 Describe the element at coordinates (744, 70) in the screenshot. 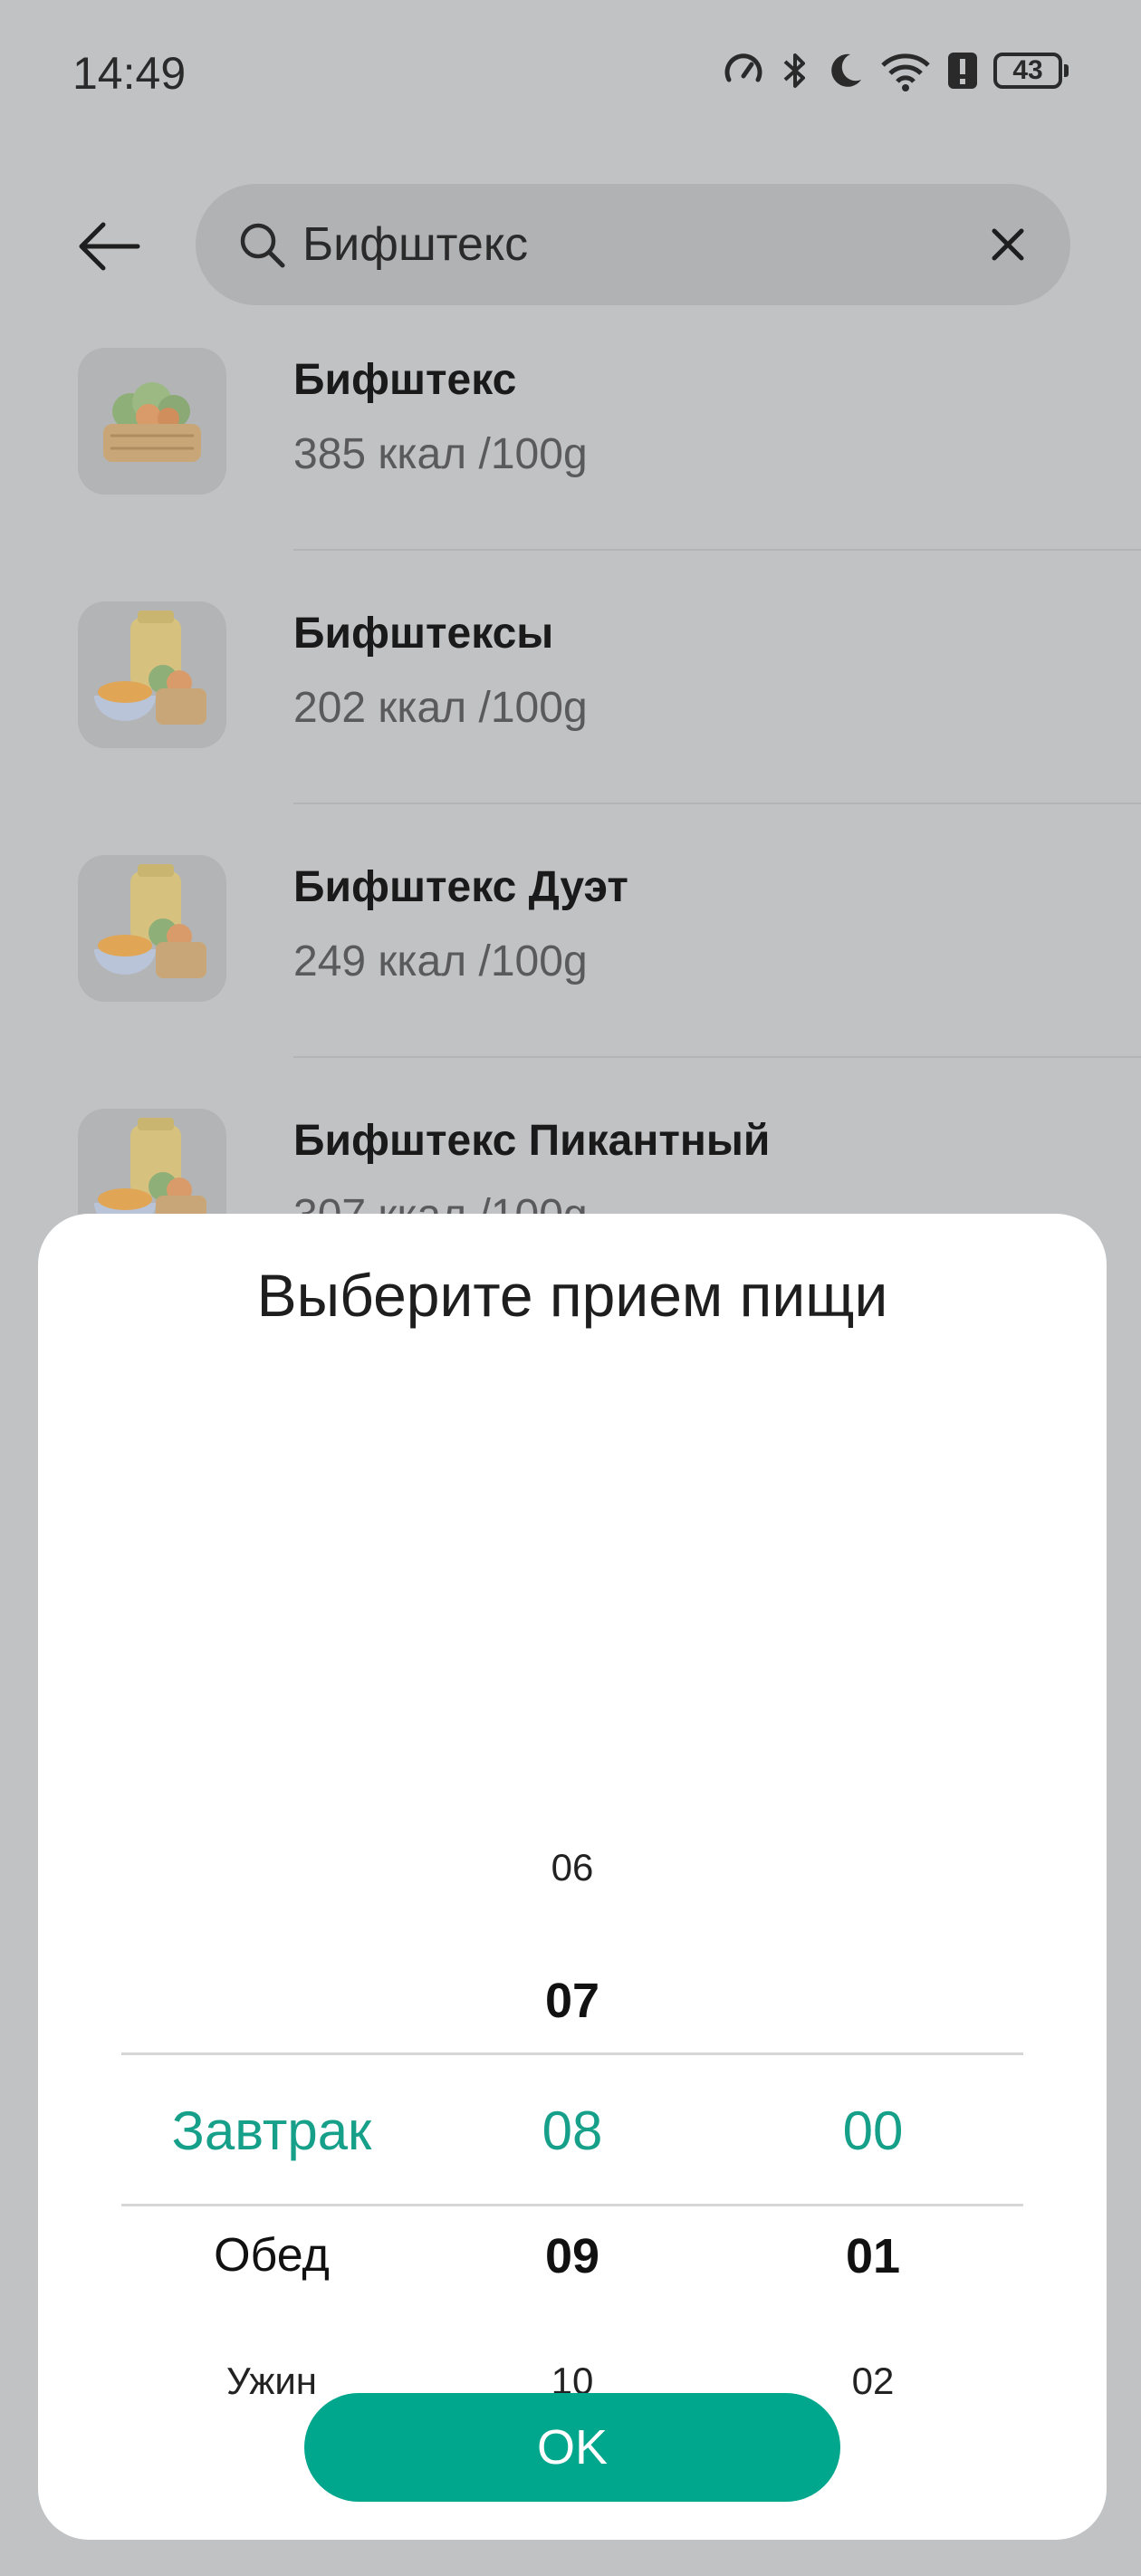

I see `speed-gauge-icon` at that location.